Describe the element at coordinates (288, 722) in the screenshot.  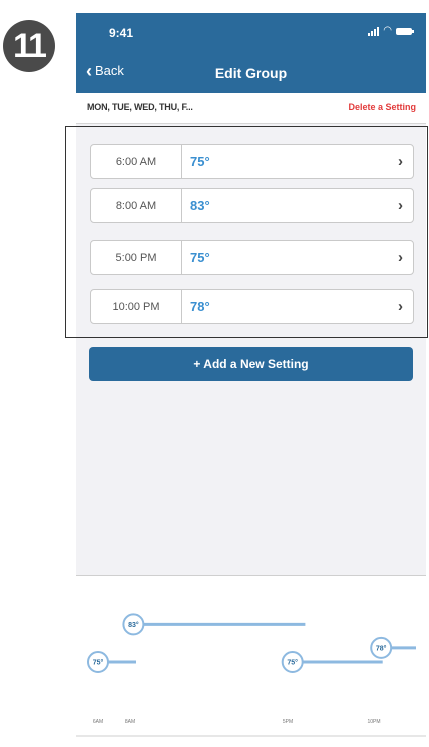
I see `graph-tick-label: 5PM` at that location.